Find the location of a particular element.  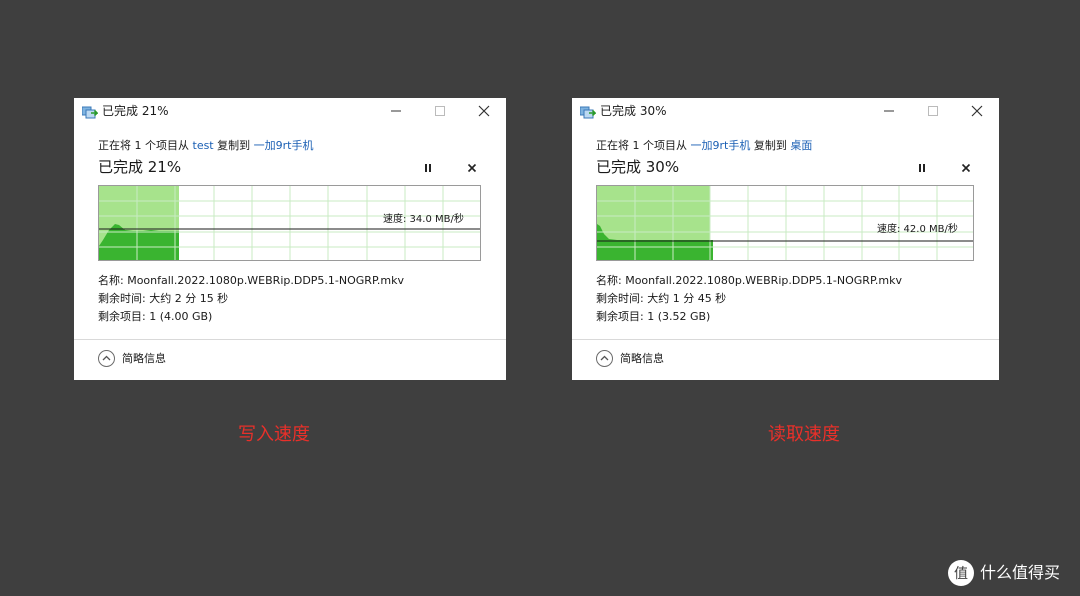

speed-readout: 速度: 34.0 MB/秒 is located at coordinates (423, 219).